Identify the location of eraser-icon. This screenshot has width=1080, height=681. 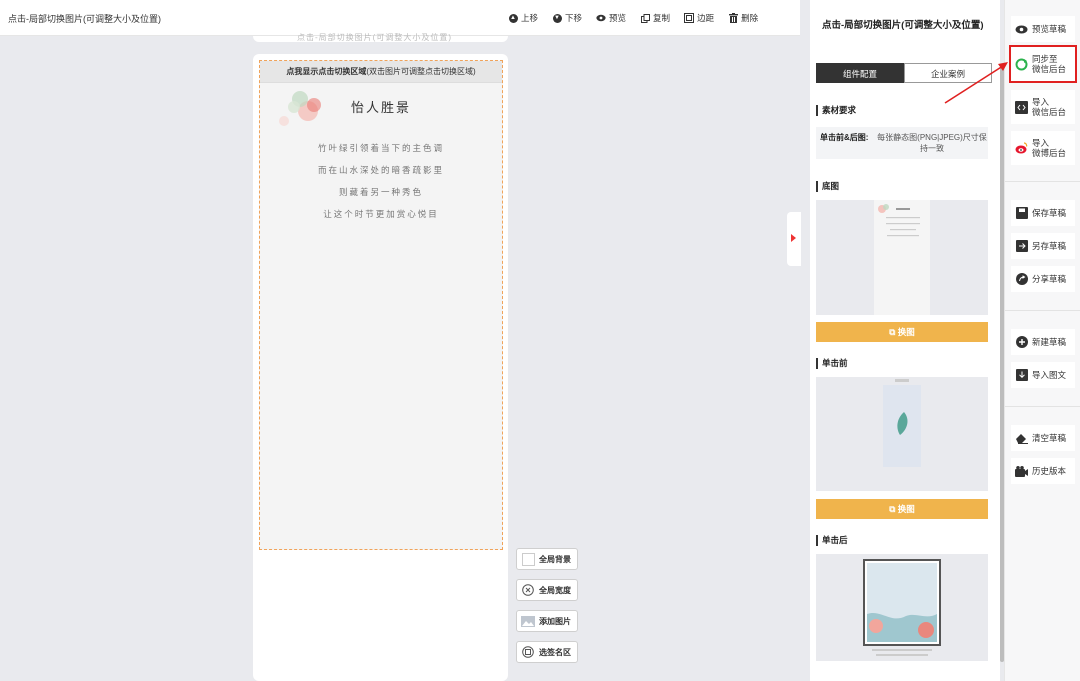
(1021, 438).